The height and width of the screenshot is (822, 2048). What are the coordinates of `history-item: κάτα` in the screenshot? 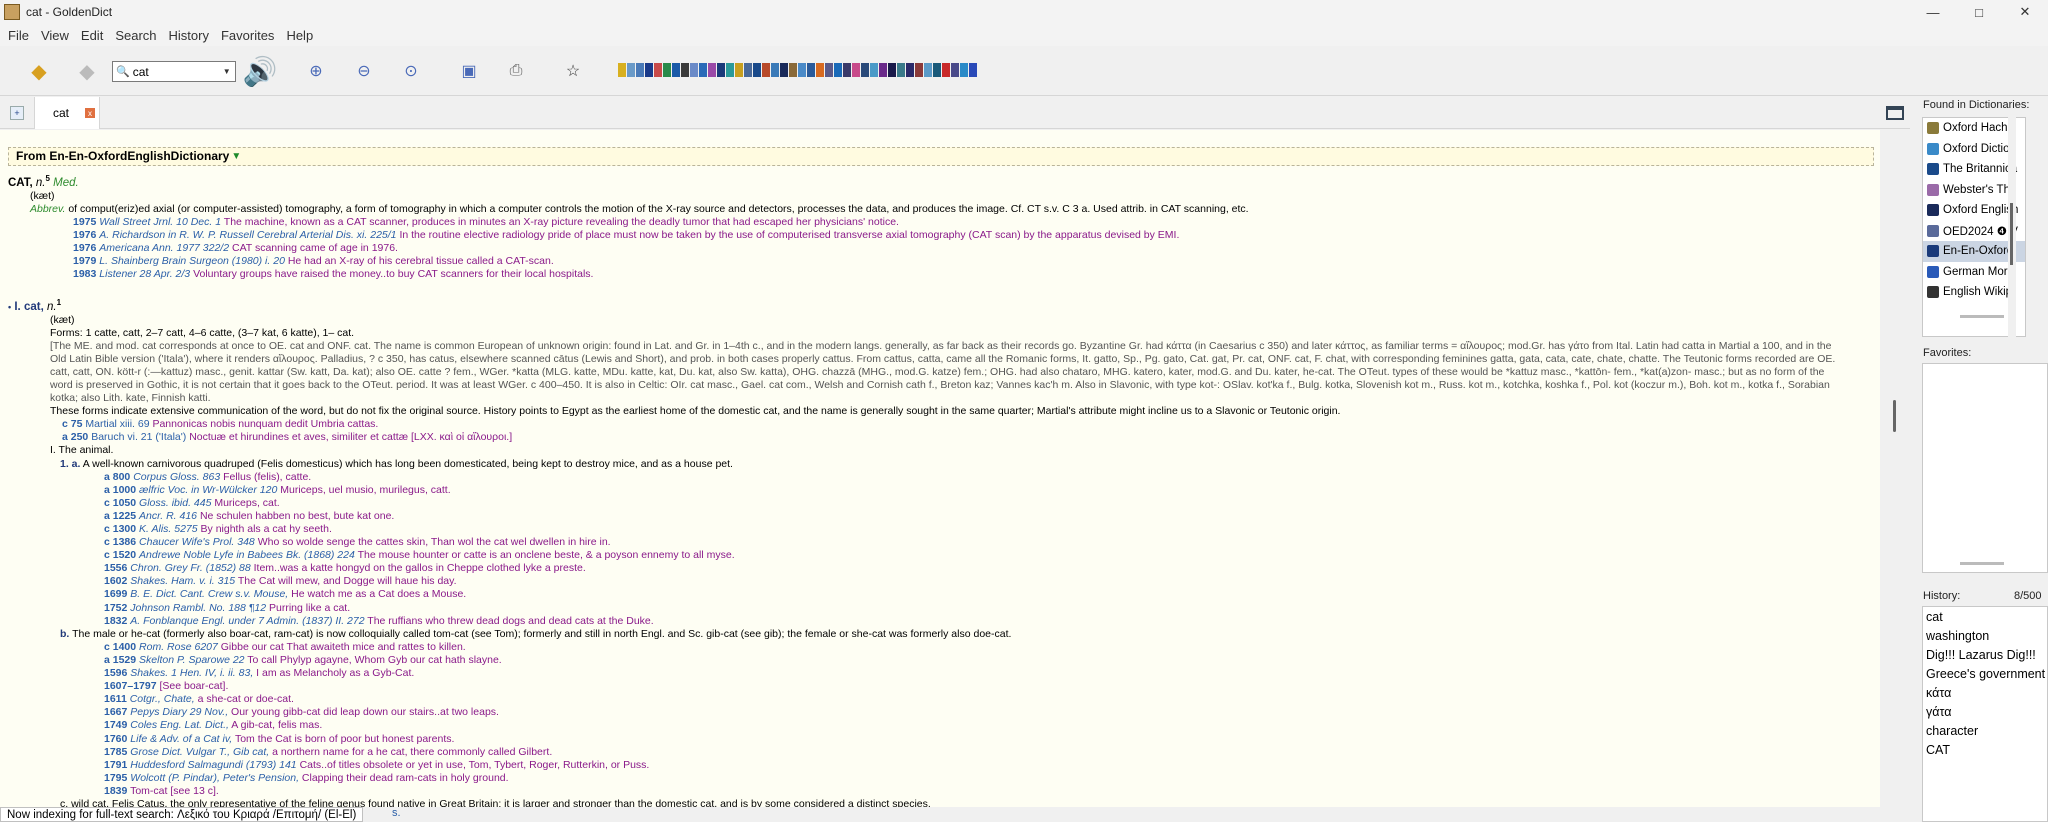 It's located at (1985, 692).